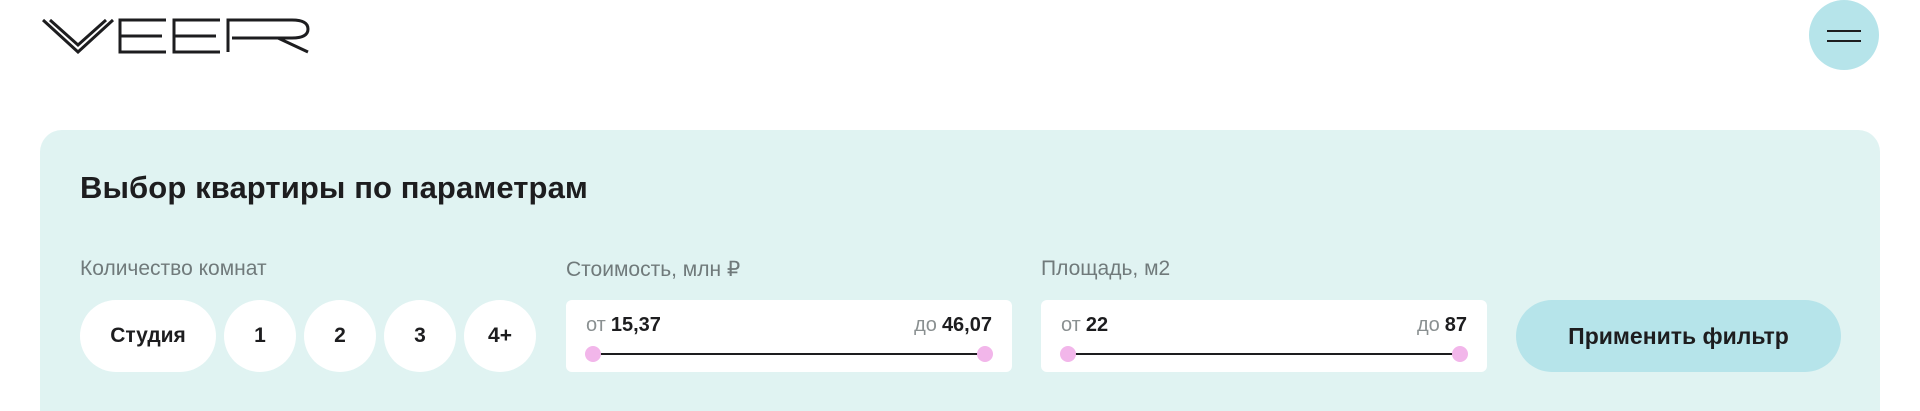 The width and height of the screenshot is (1920, 411). What do you see at coordinates (1068, 354) in the screenshot?
I see `area-min-handle` at bounding box center [1068, 354].